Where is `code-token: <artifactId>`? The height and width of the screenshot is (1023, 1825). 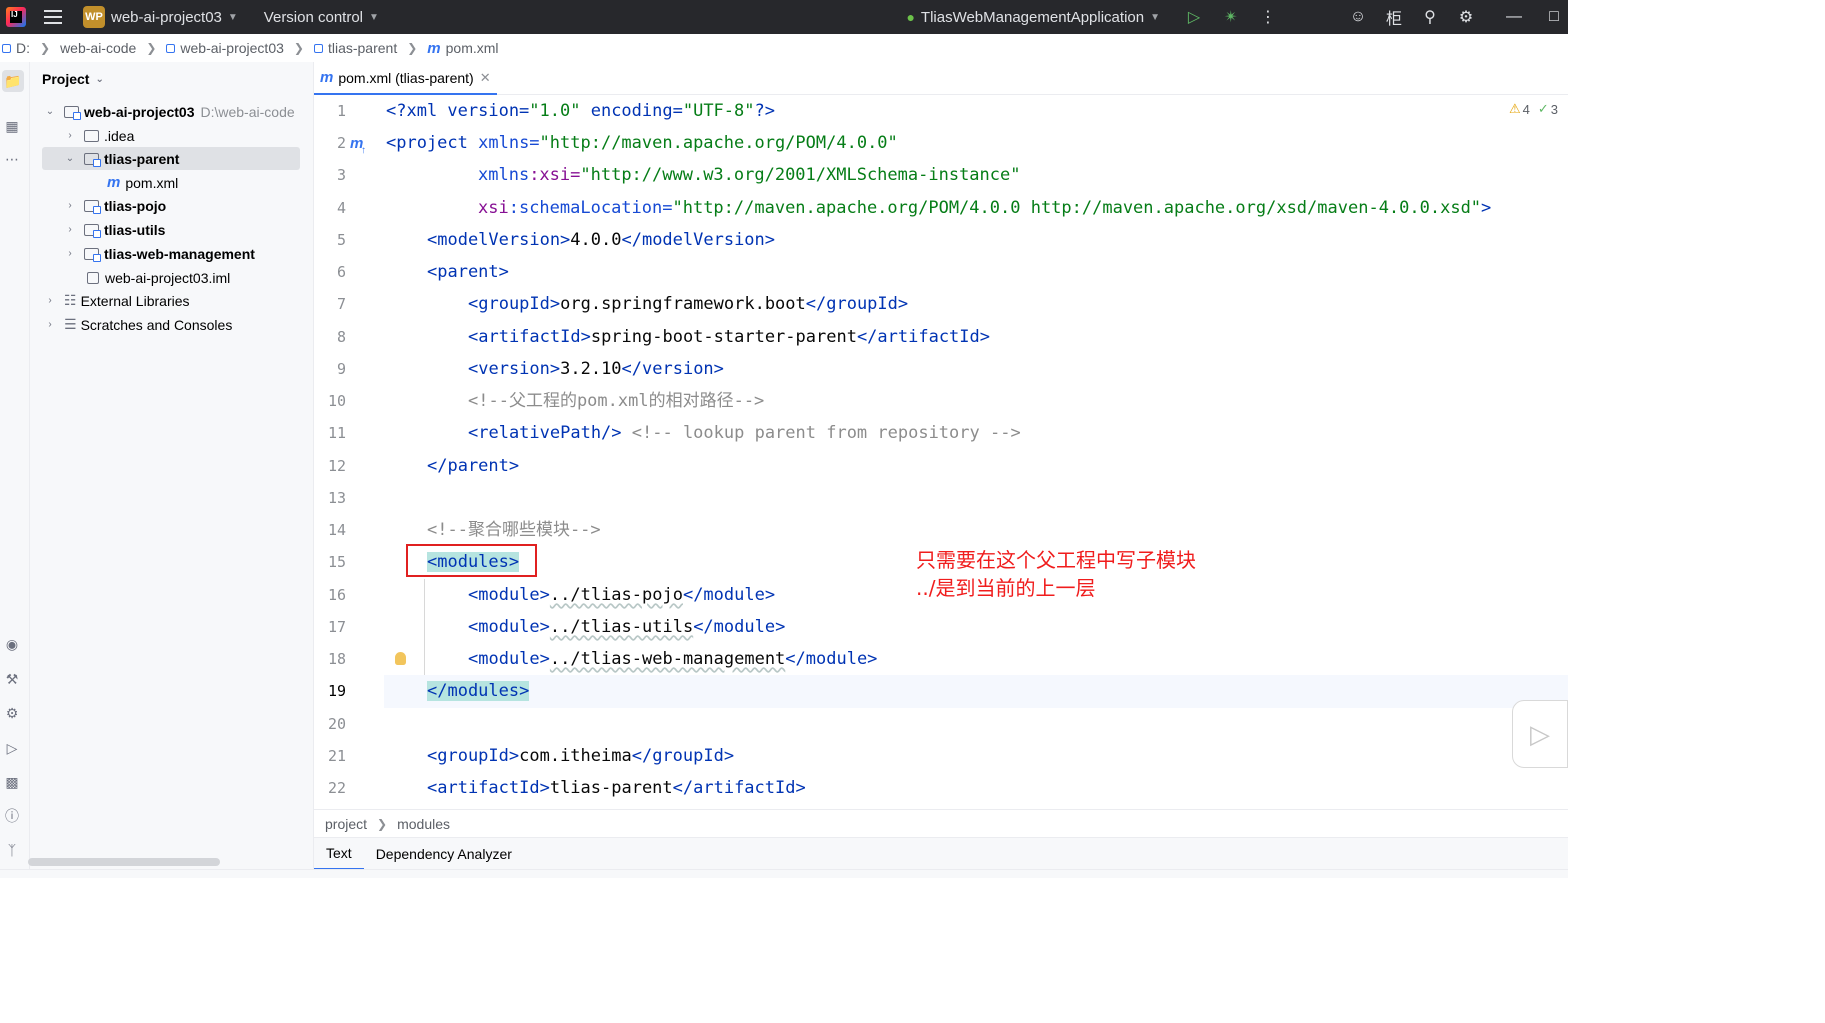 code-token: <artifactId> is located at coordinates (529, 337).